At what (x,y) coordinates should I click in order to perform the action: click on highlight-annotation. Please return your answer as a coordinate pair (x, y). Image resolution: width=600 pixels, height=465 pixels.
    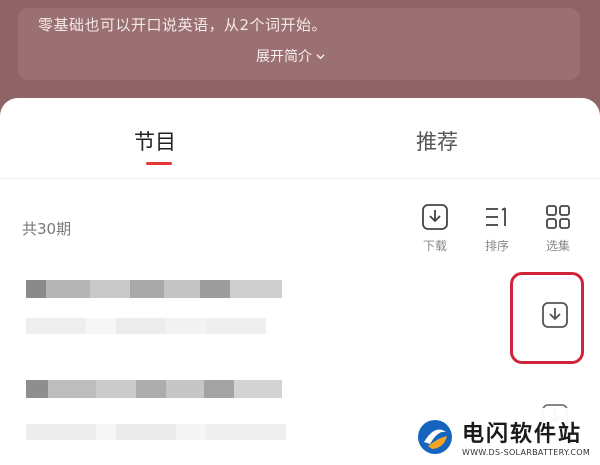
    Looking at the image, I should click on (547, 318).